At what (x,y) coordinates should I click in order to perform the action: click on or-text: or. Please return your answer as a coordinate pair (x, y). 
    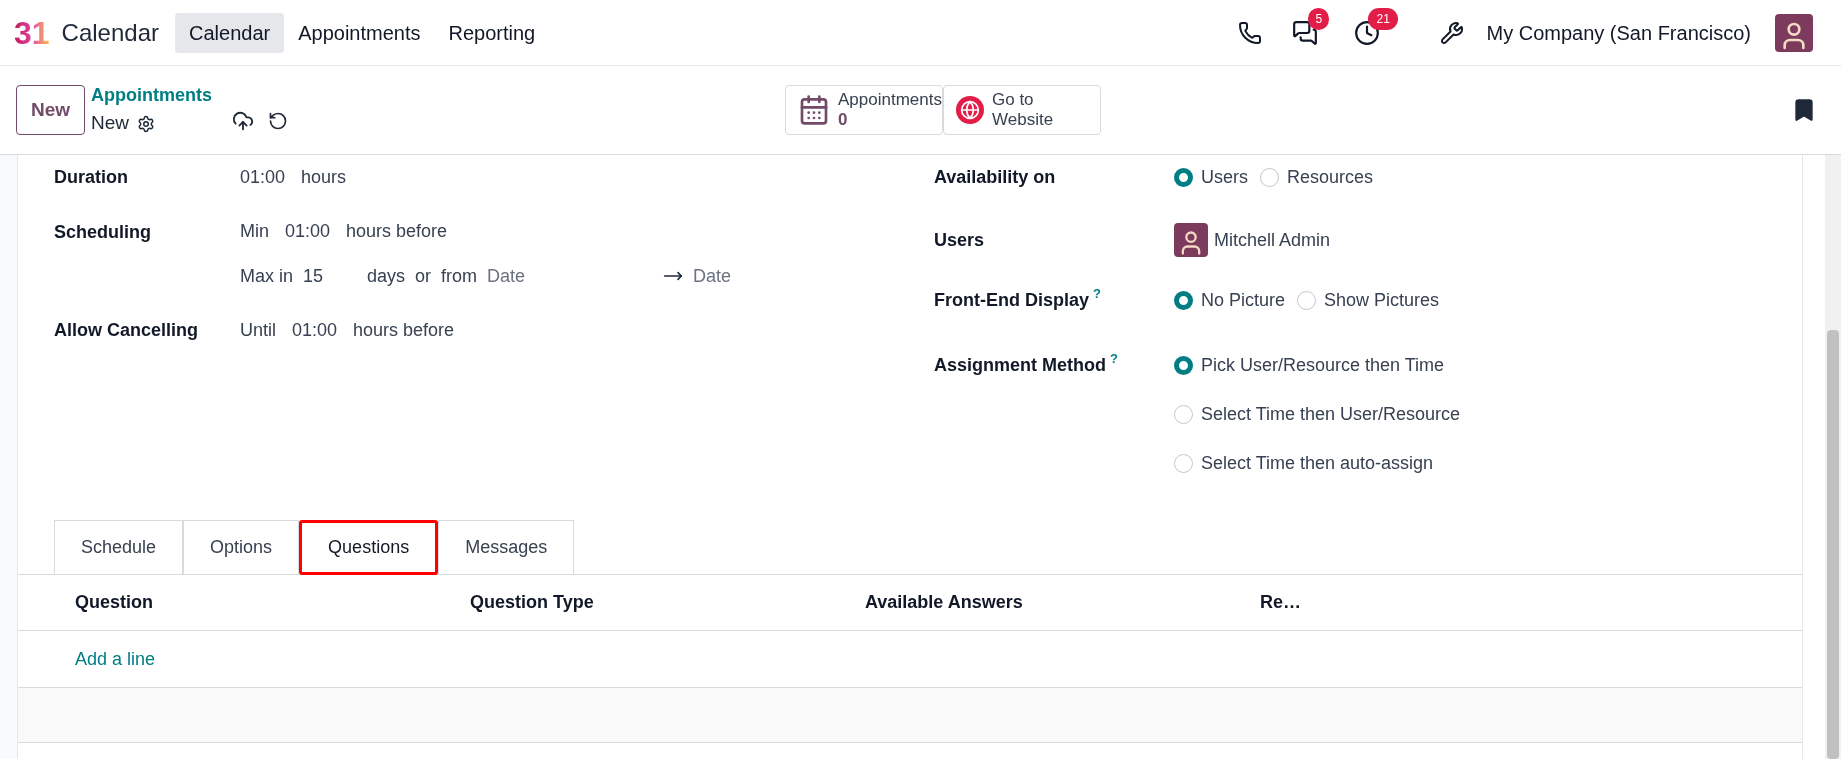
    Looking at the image, I should click on (423, 276).